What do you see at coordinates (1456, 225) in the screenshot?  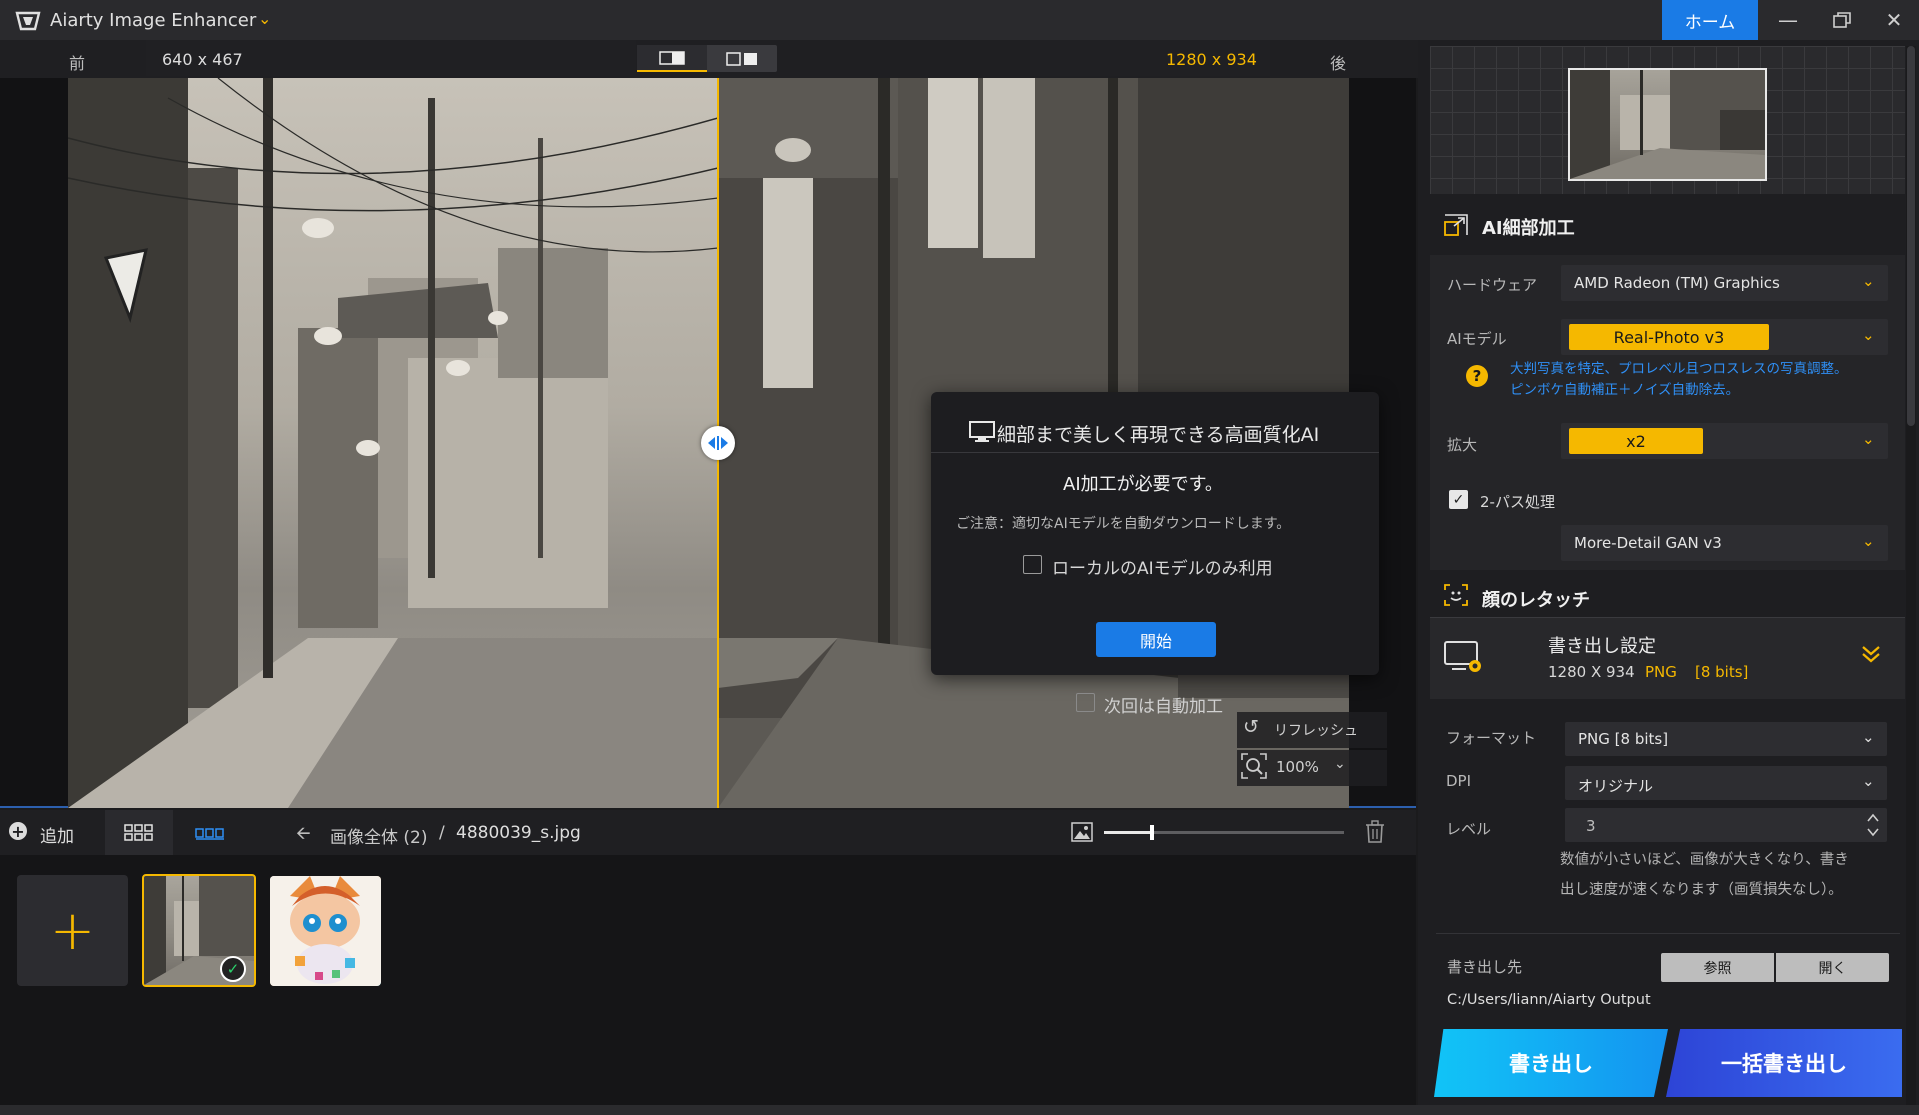 I see `upscale-icon` at bounding box center [1456, 225].